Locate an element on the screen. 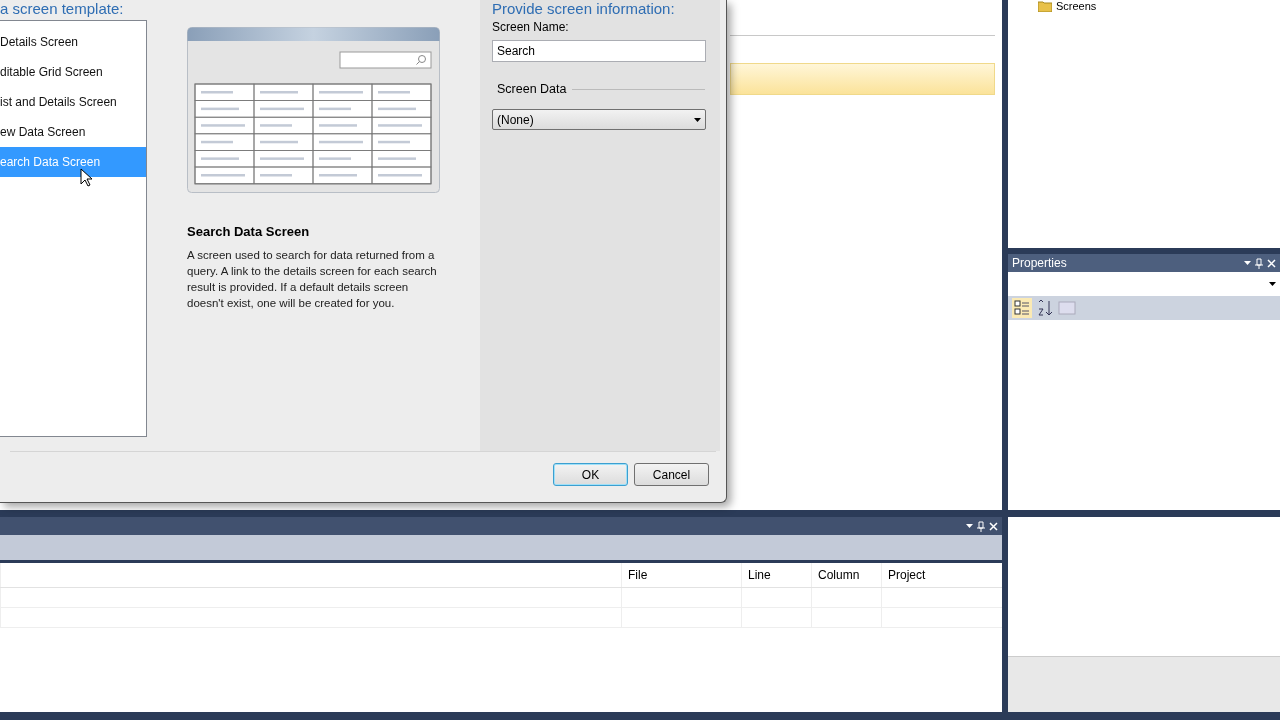  sort-icon is located at coordinates (1045, 308).